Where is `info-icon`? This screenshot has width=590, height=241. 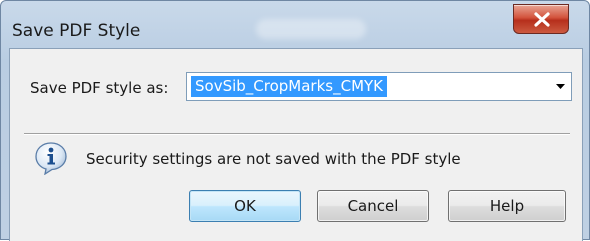 info-icon is located at coordinates (51, 158).